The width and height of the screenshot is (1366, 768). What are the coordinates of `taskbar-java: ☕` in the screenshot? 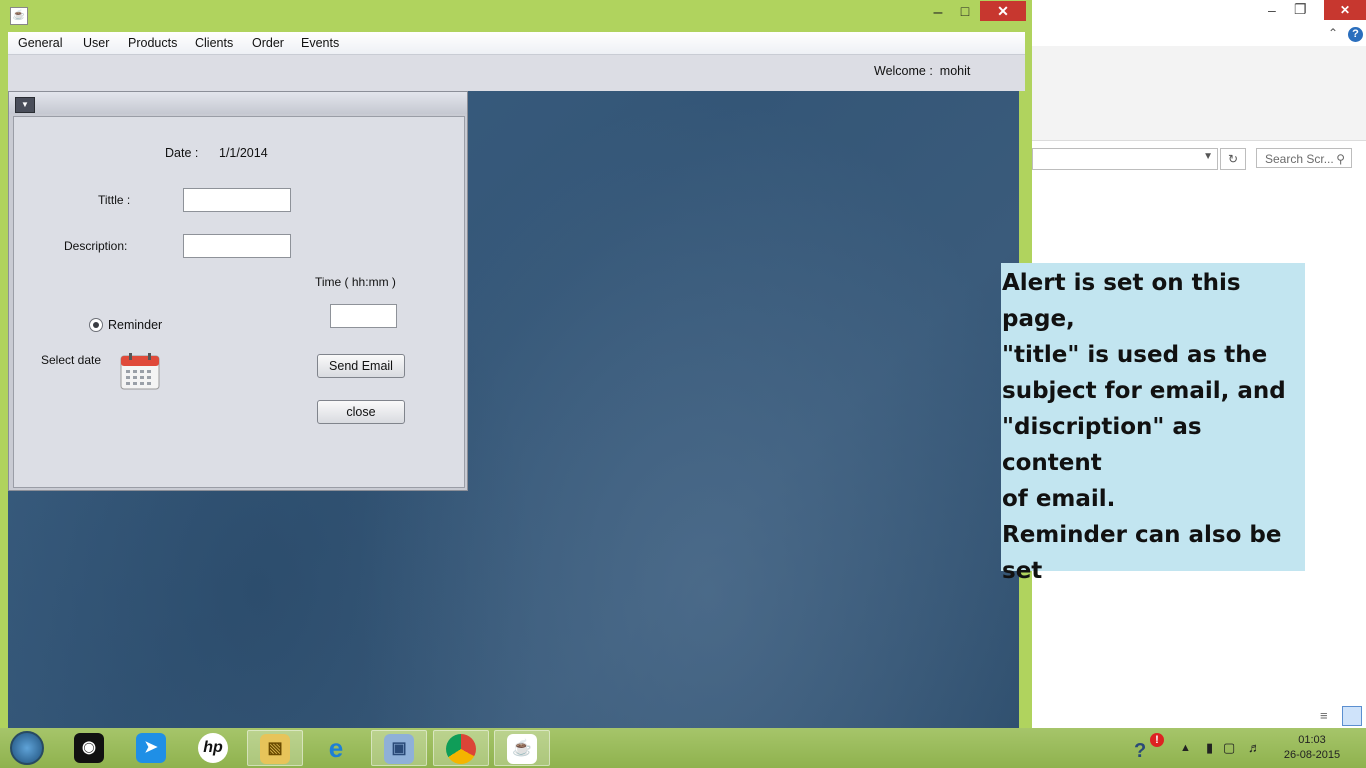 It's located at (522, 748).